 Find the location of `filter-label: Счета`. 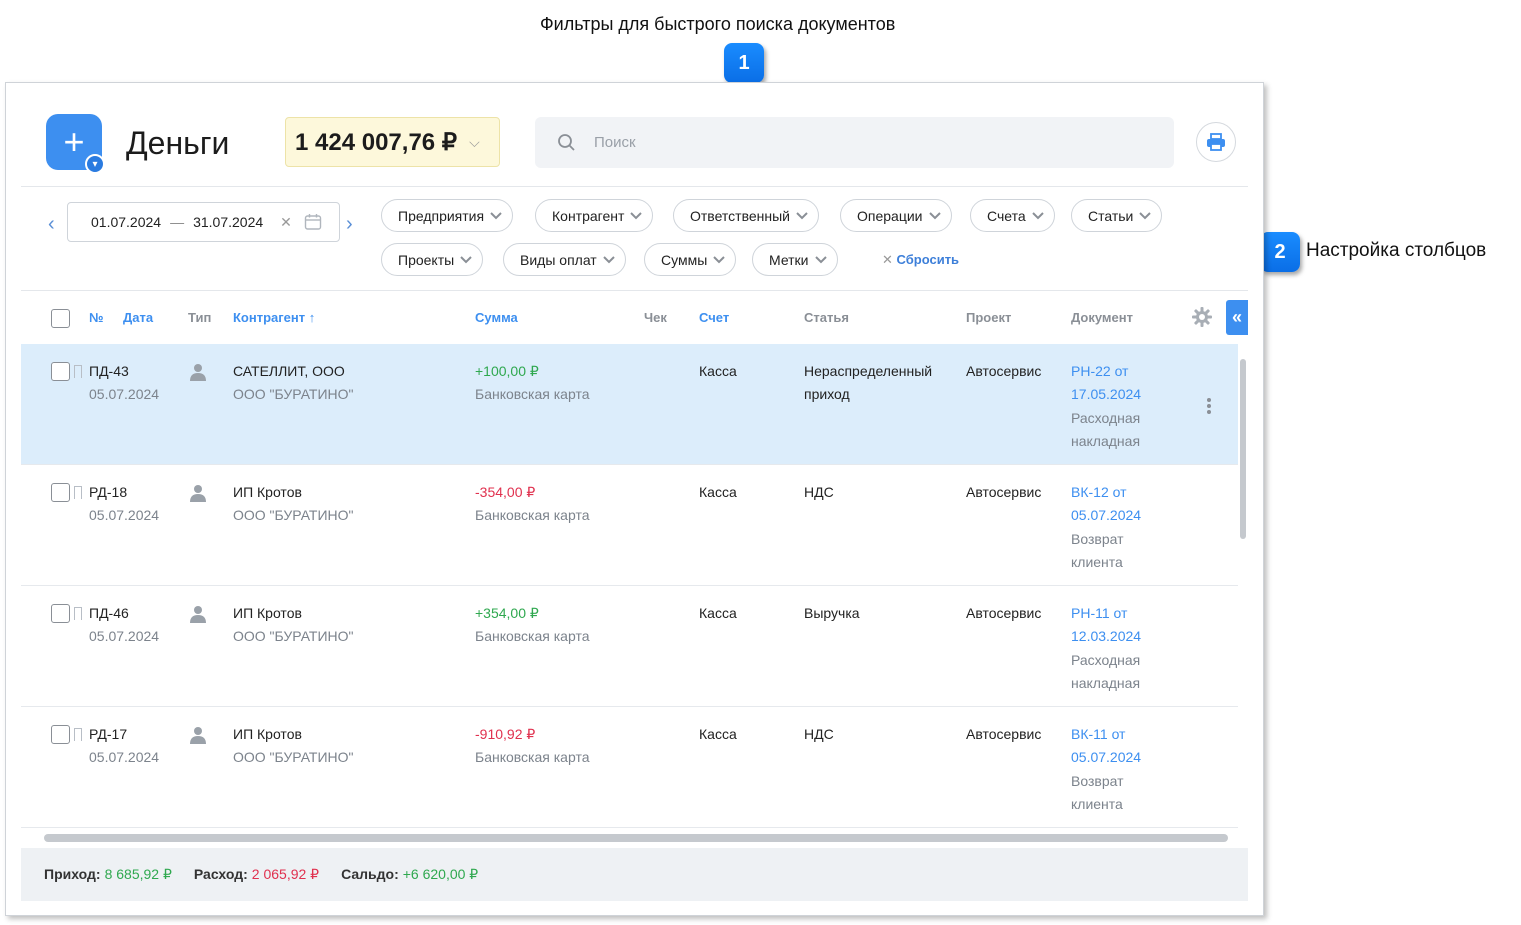

filter-label: Счета is located at coordinates (1006, 215).